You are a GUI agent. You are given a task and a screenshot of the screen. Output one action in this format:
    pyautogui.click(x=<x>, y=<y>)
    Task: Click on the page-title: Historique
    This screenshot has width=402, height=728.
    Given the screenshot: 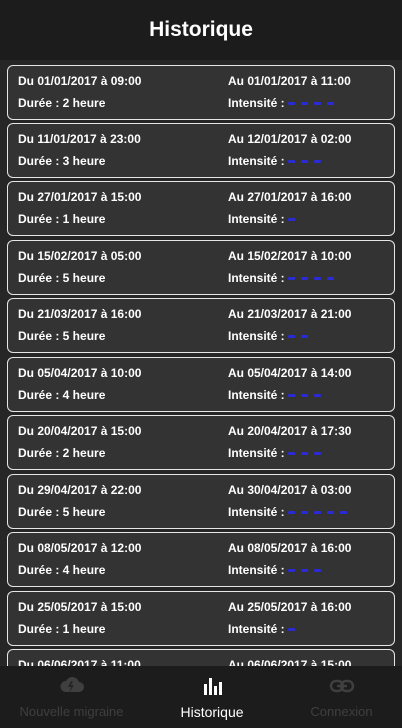 What is the action you would take?
    pyautogui.click(x=201, y=29)
    